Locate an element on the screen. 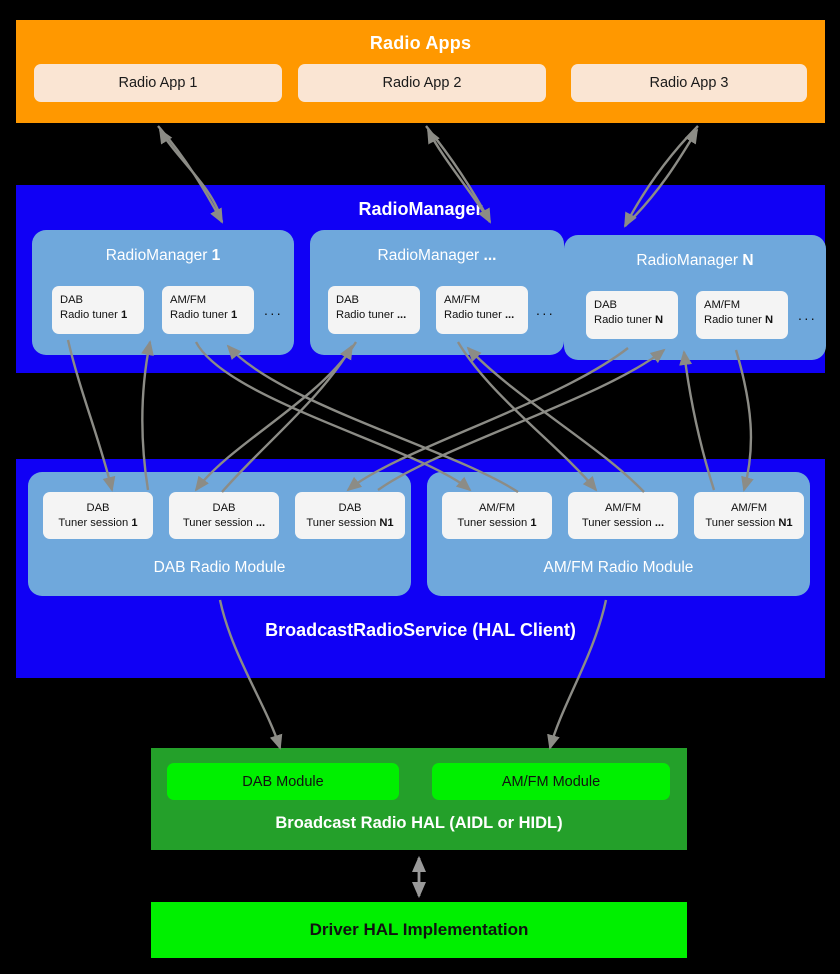 The height and width of the screenshot is (974, 840). broadcast-radio-hal-title: Broadcast Radio HAL (AIDL or HIDL) is located at coordinates (419, 823).